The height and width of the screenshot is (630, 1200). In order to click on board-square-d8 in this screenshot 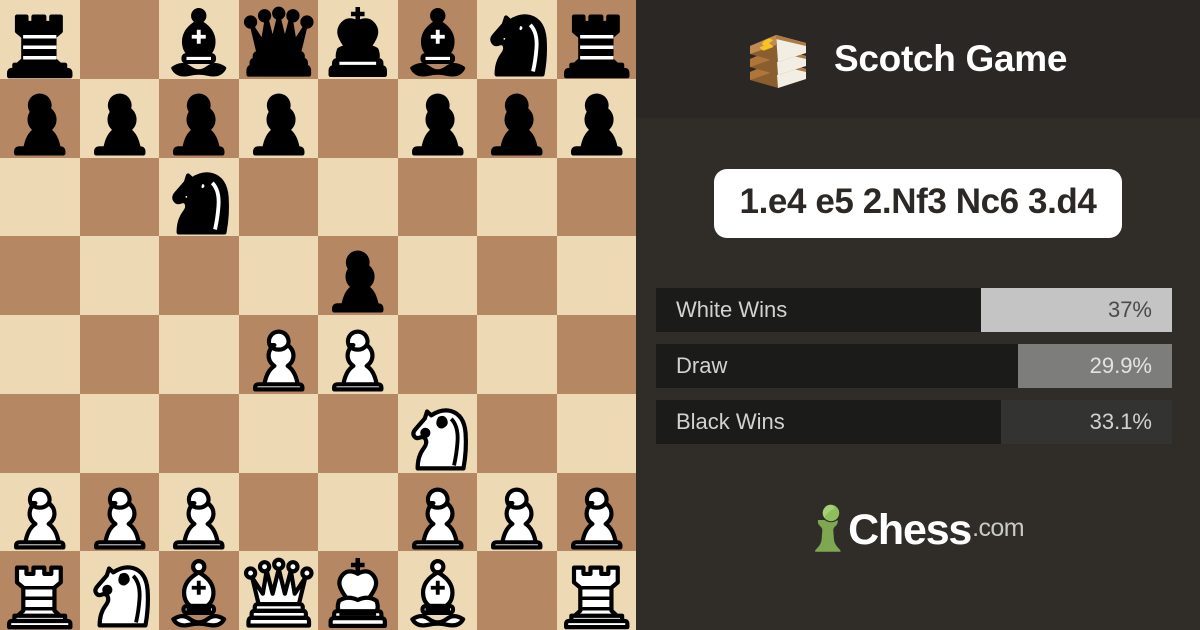, I will do `click(278, 39)`.